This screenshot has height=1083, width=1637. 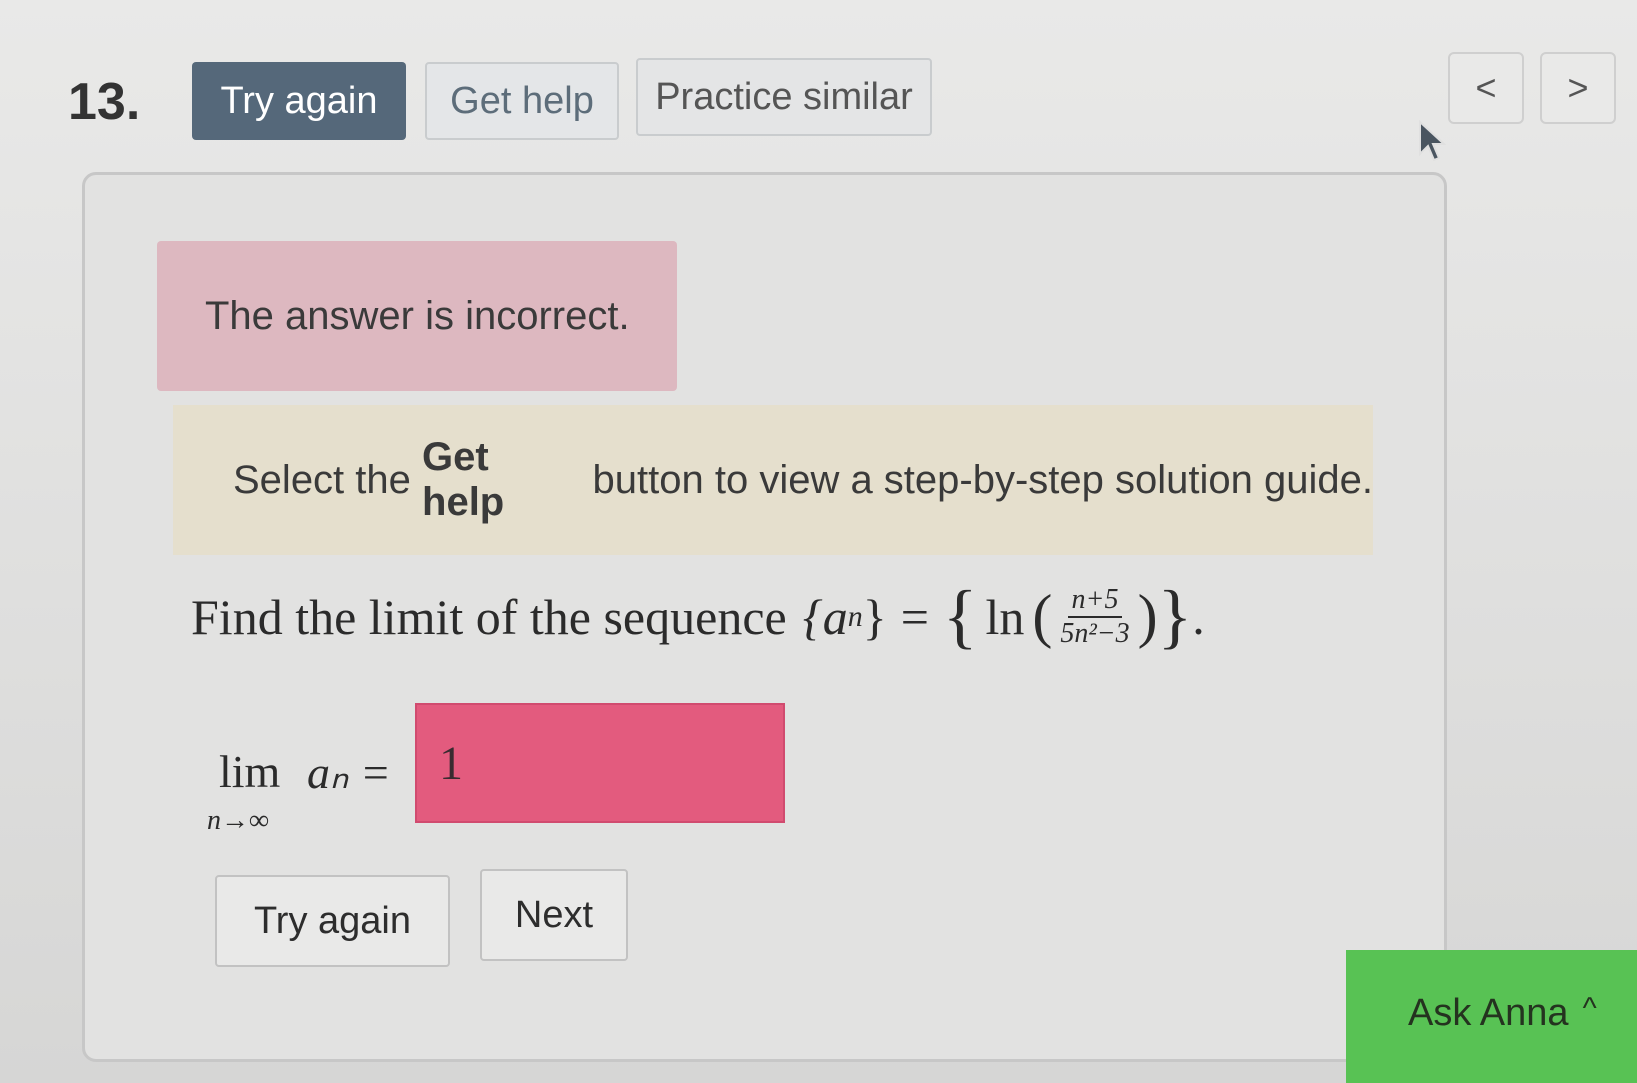 I want to click on chevron-up-icon: ^, so click(x=1589, y=1008).